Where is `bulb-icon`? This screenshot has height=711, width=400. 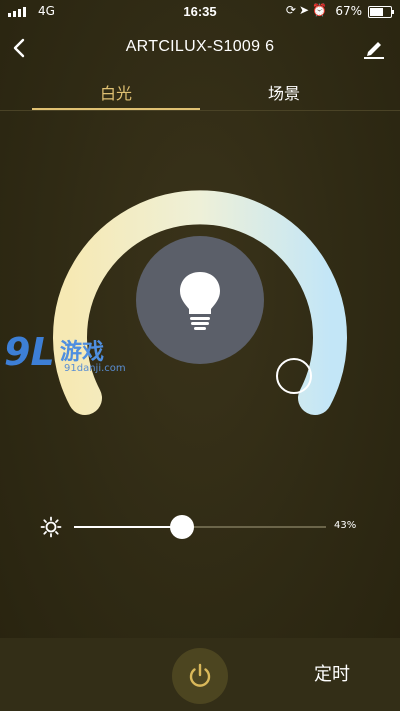 bulb-icon is located at coordinates (200, 301).